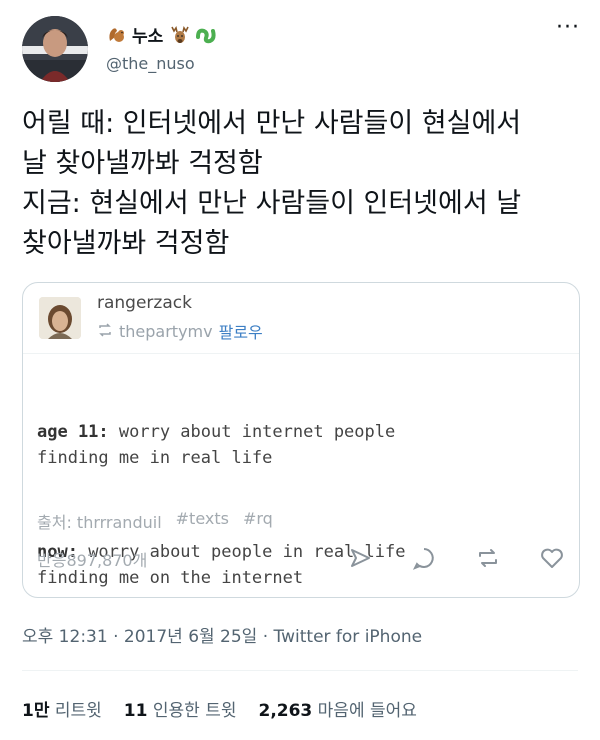 This screenshot has height=740, width=600. What do you see at coordinates (36, 711) in the screenshot?
I see `retweet-count: 1만` at bounding box center [36, 711].